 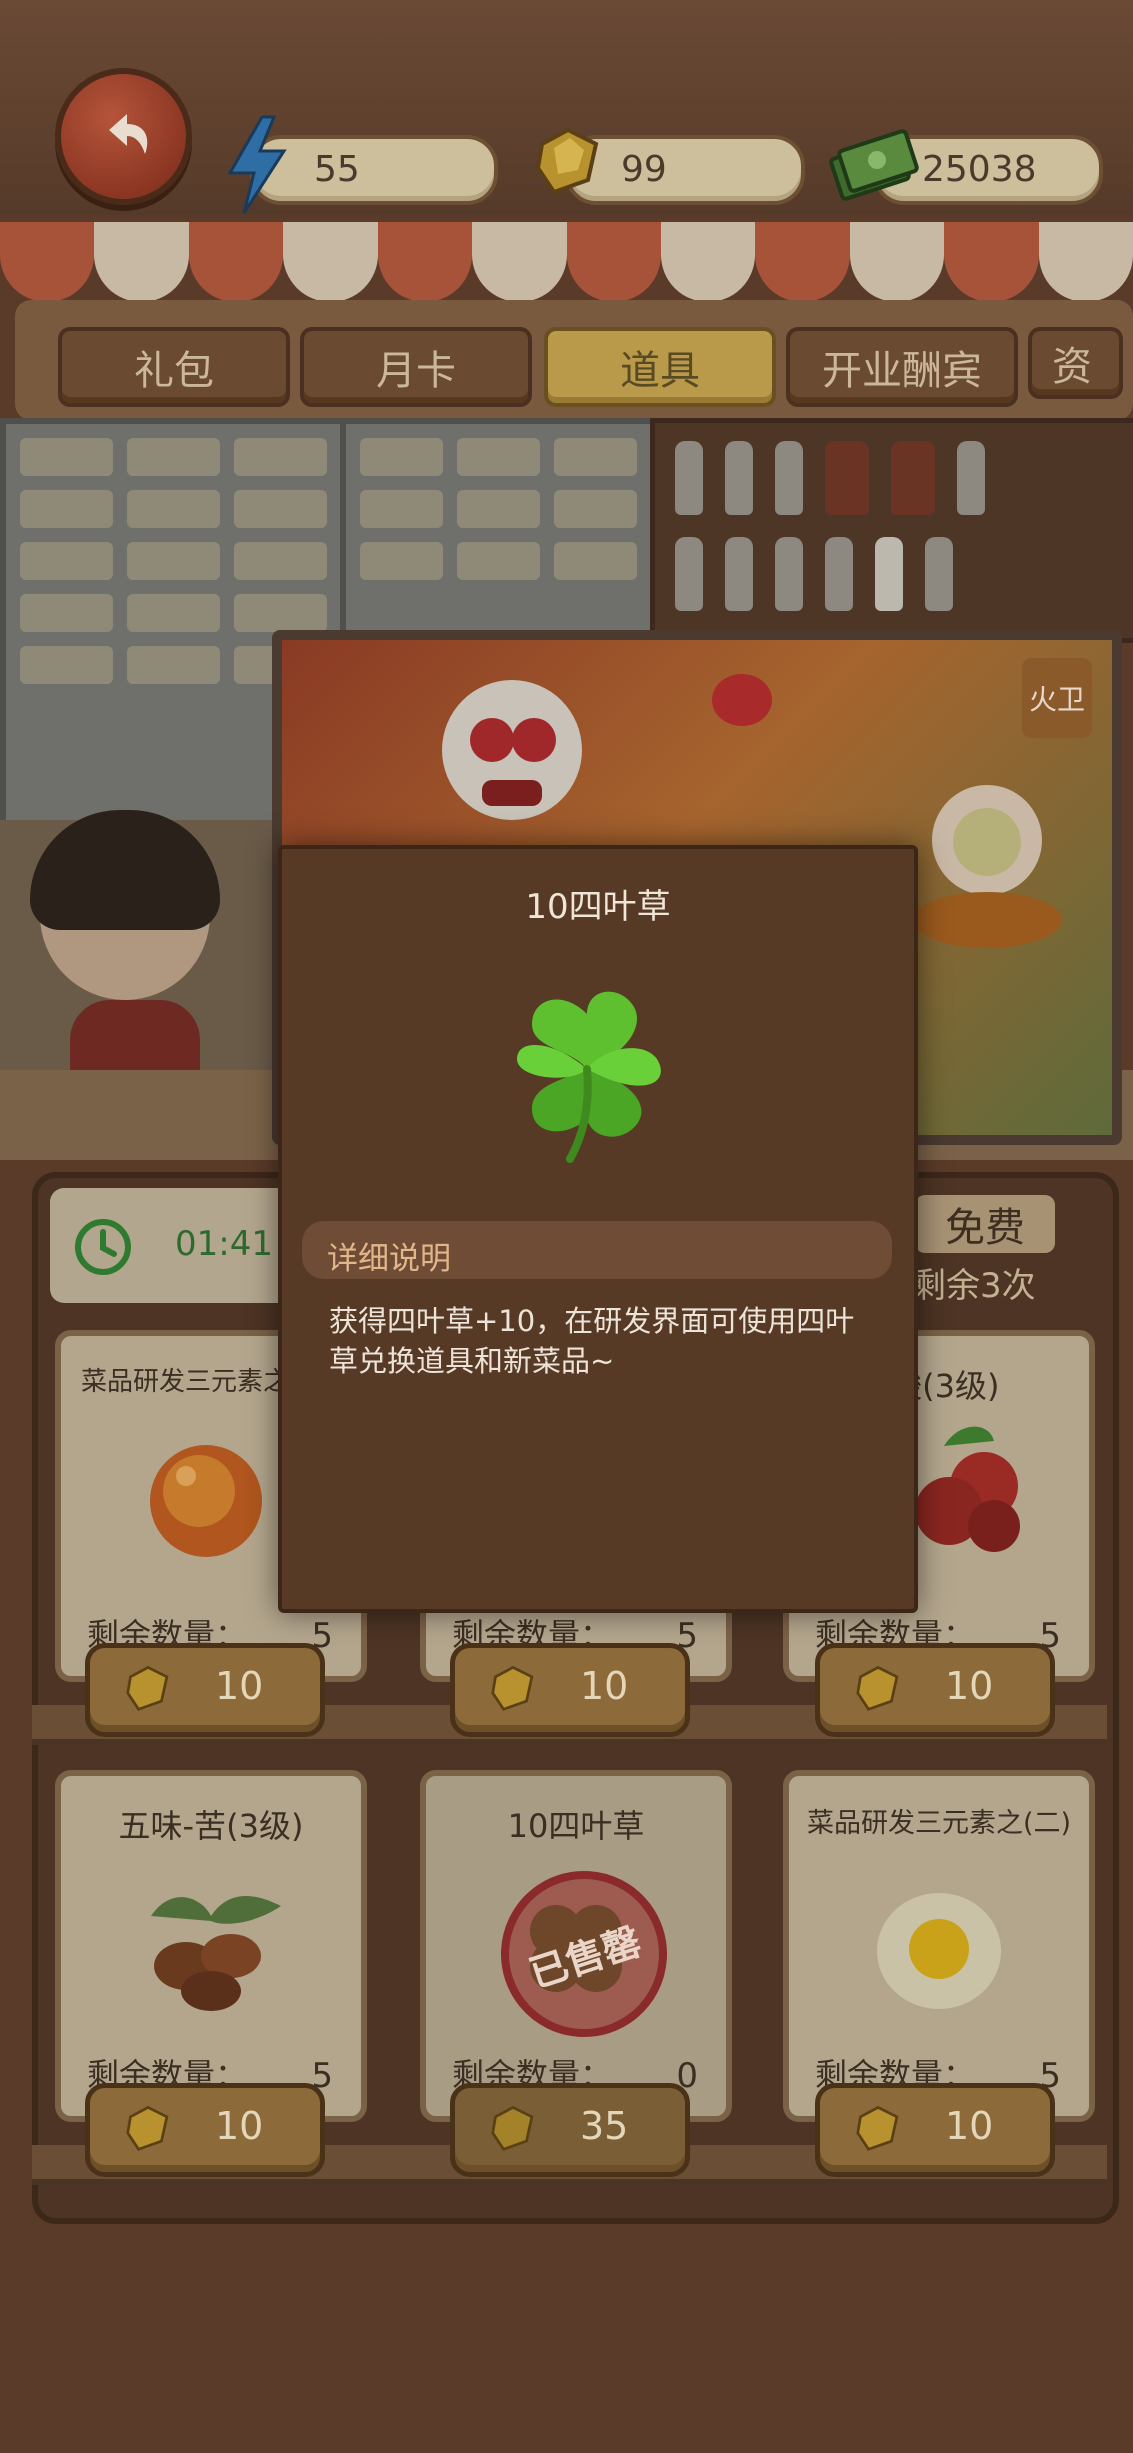 I want to click on fridge-right, so click(x=498, y=535).